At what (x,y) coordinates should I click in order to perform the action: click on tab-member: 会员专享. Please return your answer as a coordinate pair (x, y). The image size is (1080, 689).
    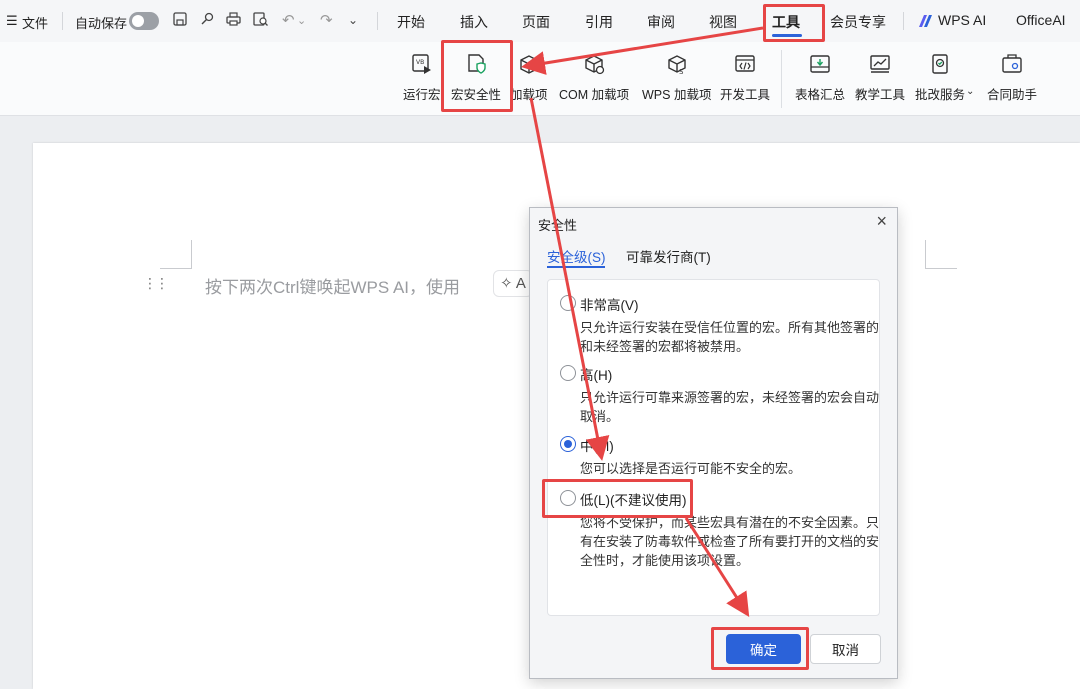
    Looking at the image, I should click on (858, 22).